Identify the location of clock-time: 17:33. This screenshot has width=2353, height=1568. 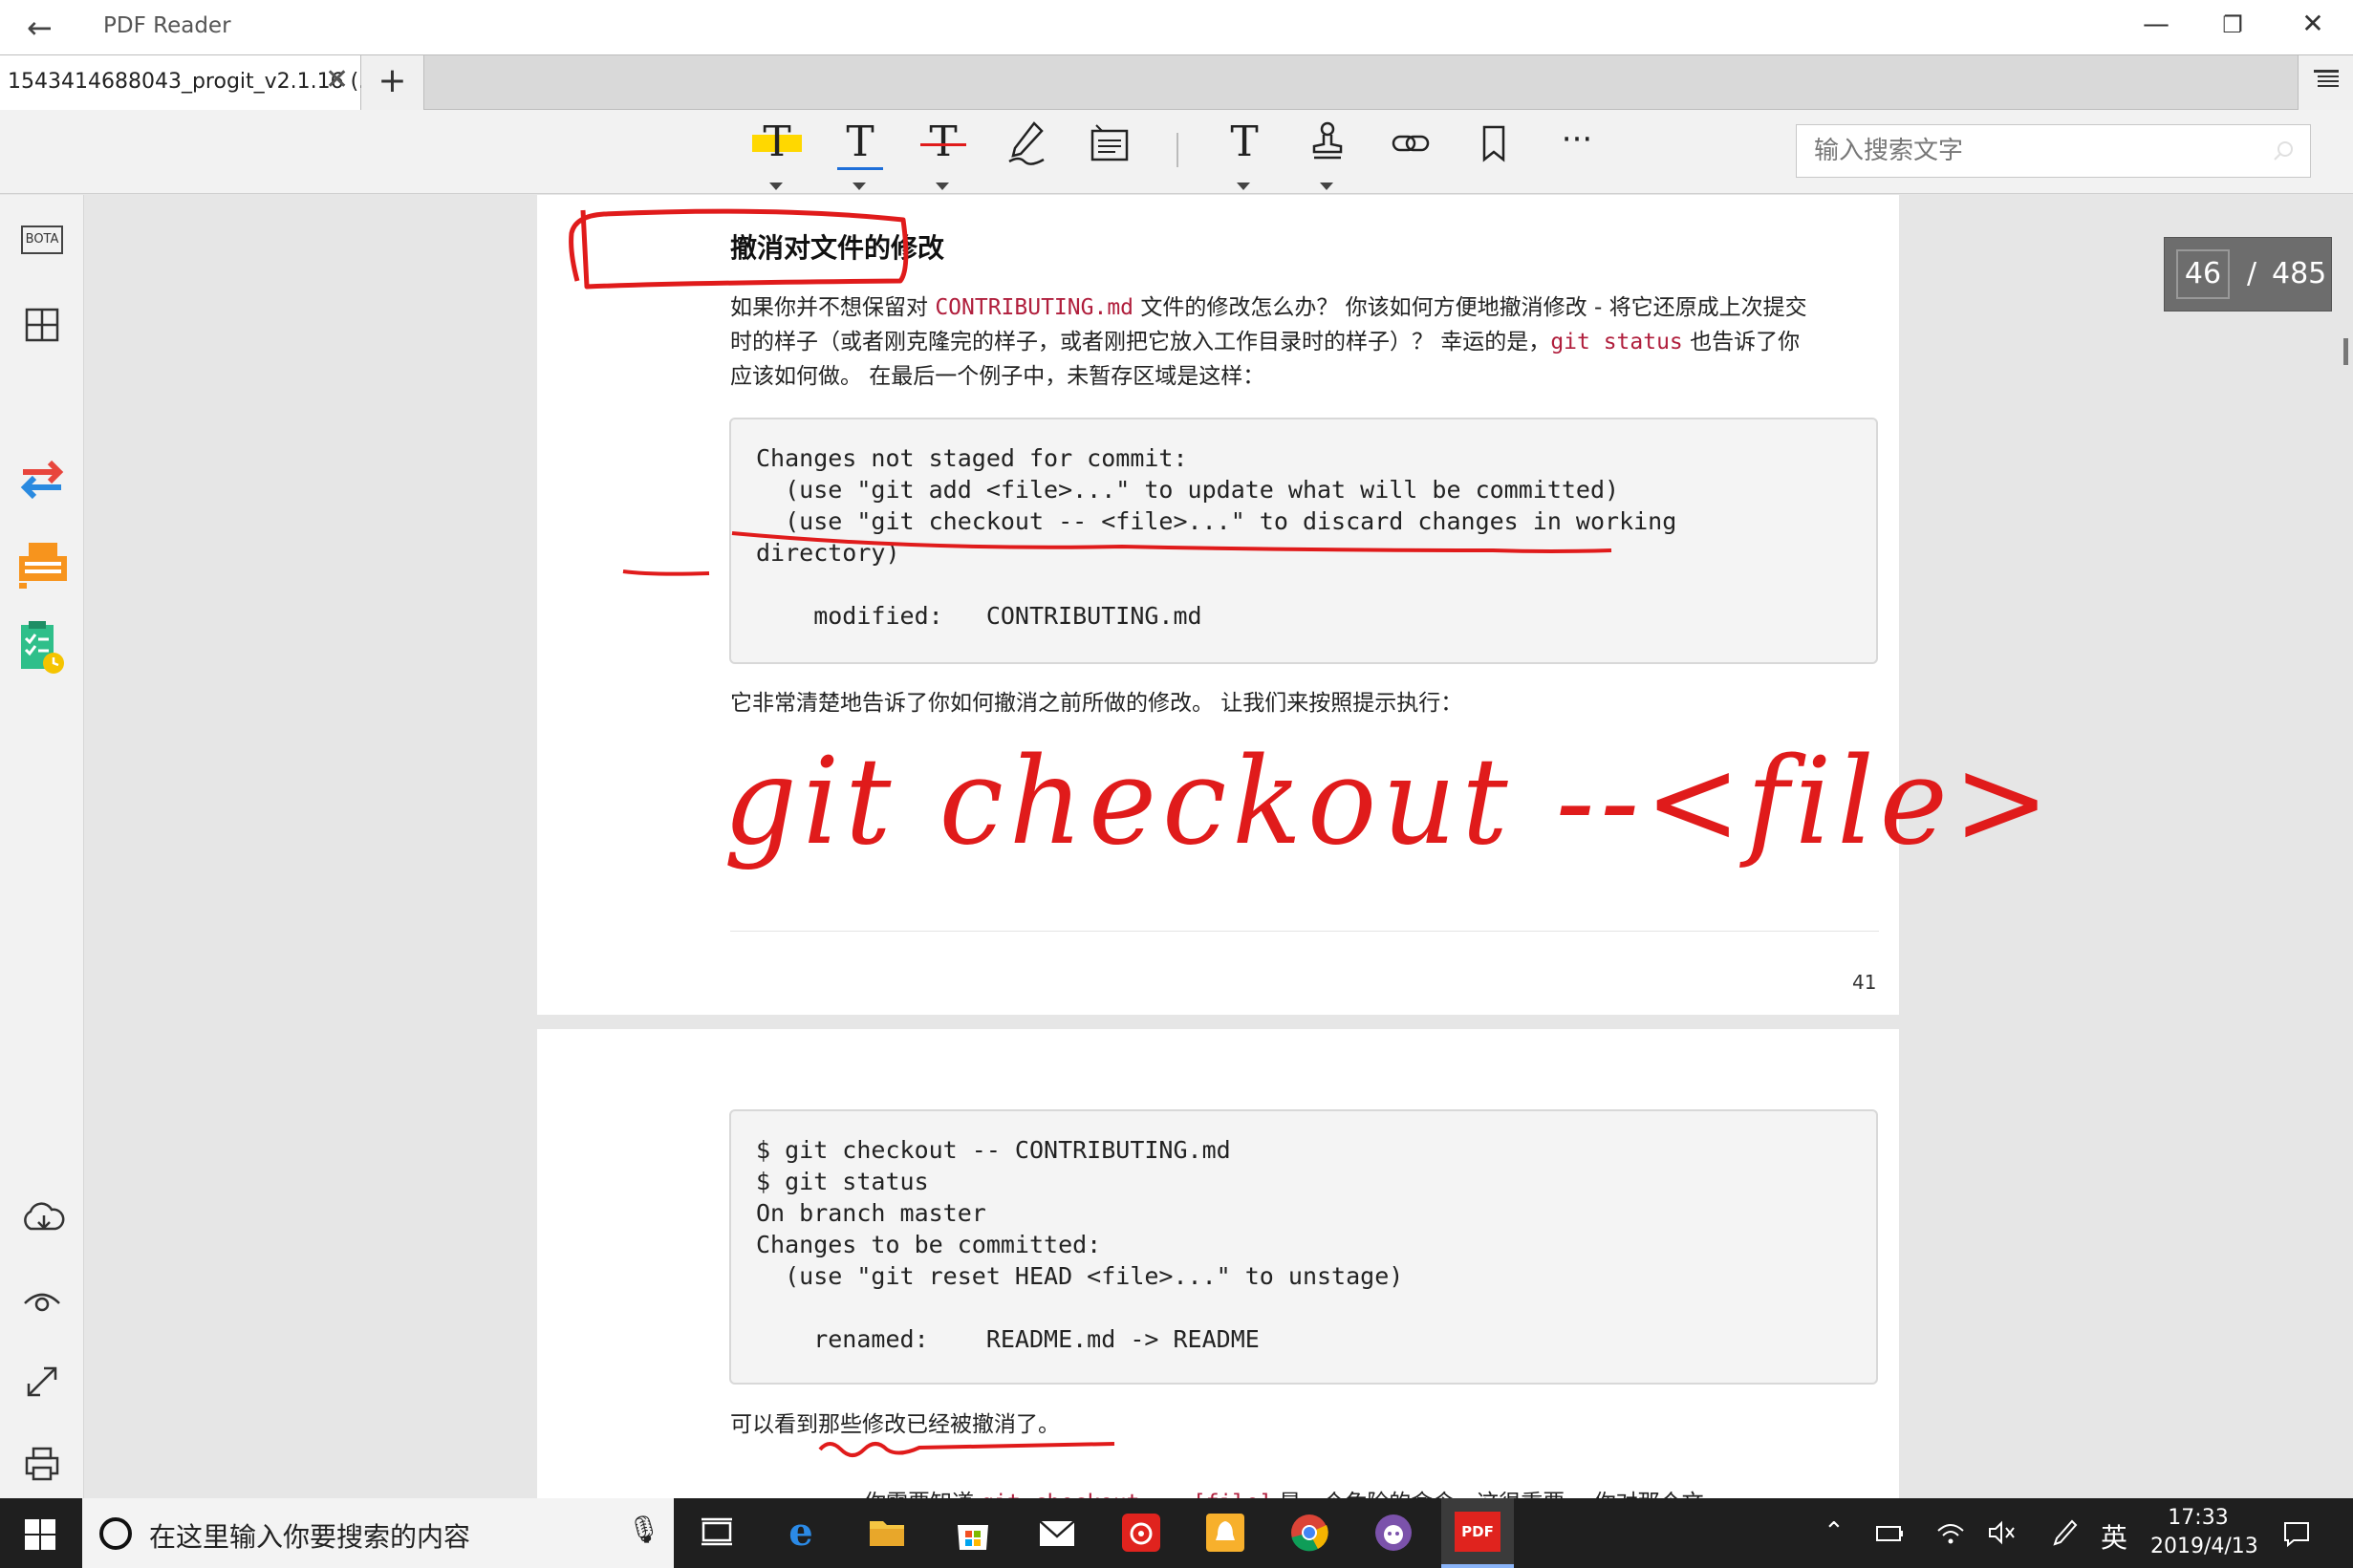
(2199, 1518).